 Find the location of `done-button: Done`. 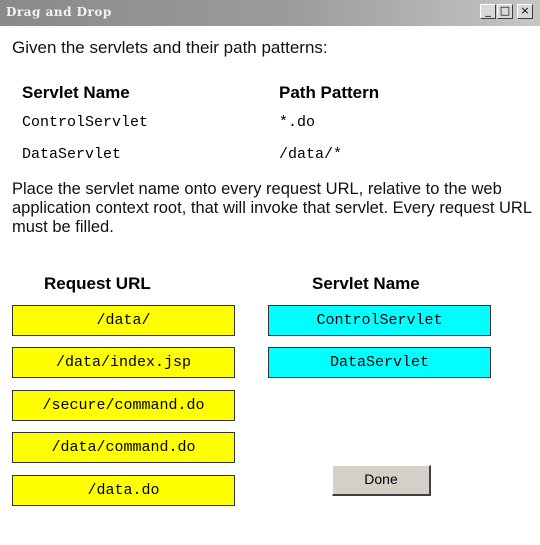

done-button: Done is located at coordinates (381, 480).